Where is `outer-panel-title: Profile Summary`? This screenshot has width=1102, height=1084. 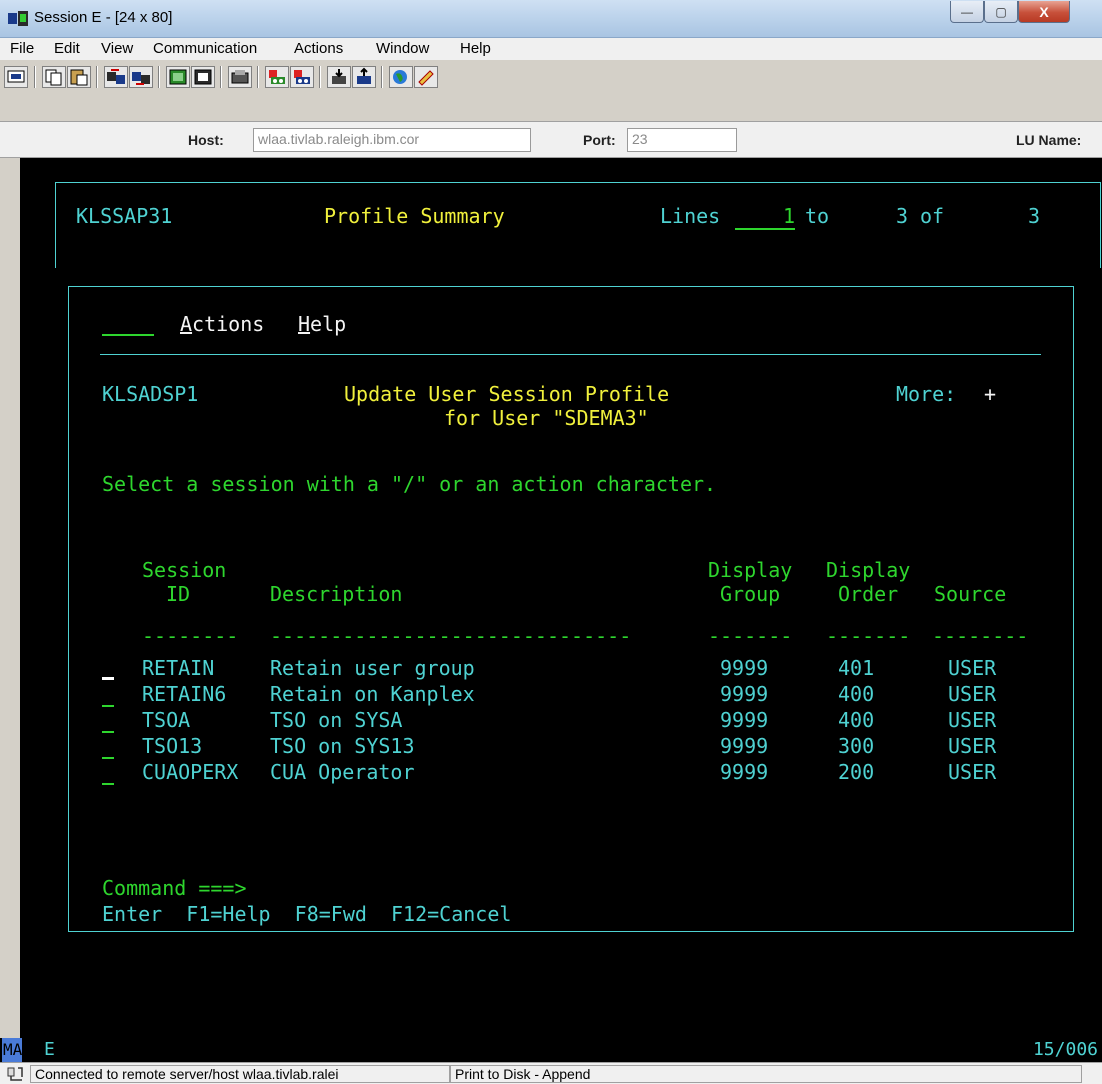 outer-panel-title: Profile Summary is located at coordinates (414, 216).